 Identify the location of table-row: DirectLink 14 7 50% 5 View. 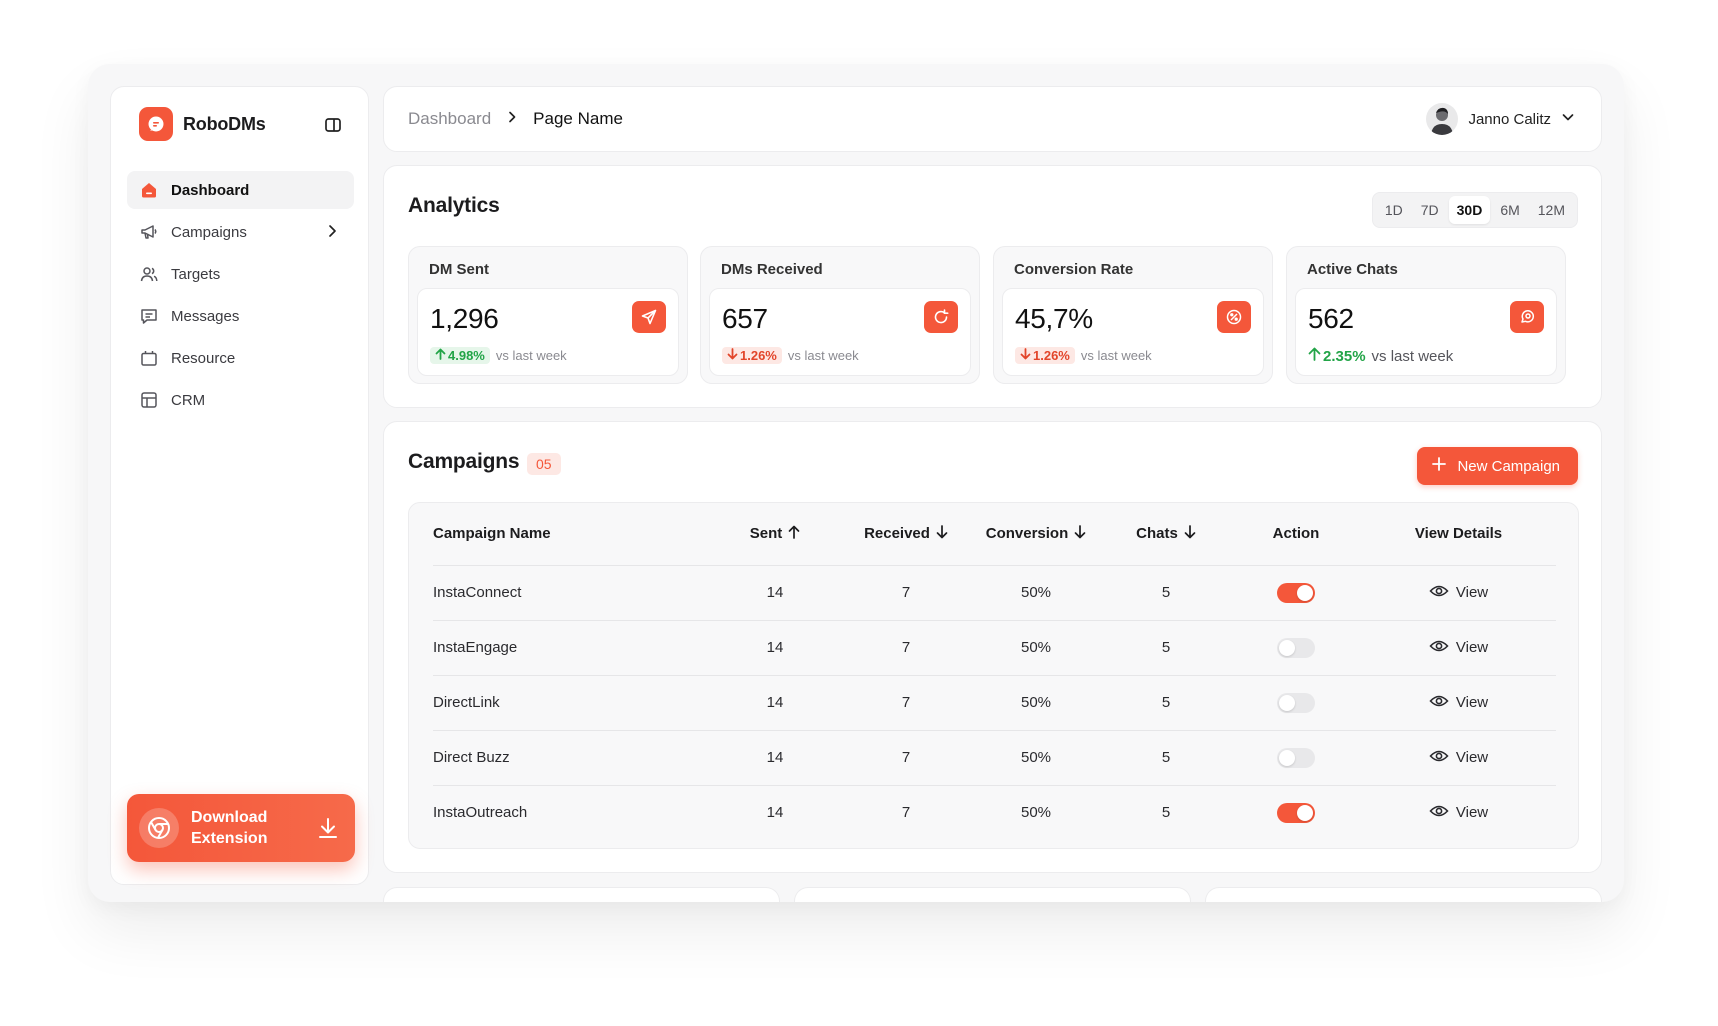
(994, 702).